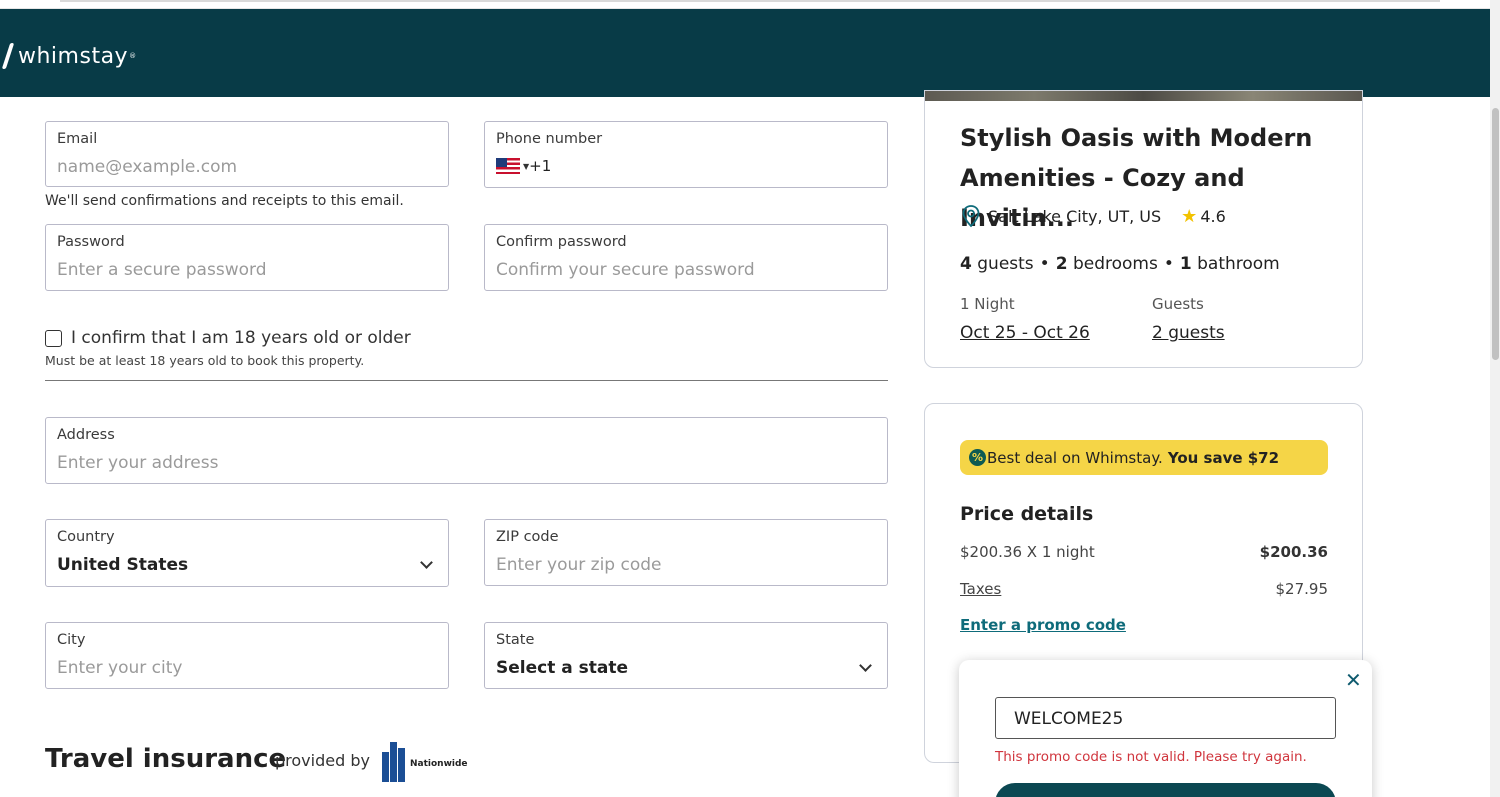  Describe the element at coordinates (1115, 264) in the screenshot. I see `bedrooms-word: bedrooms` at that location.